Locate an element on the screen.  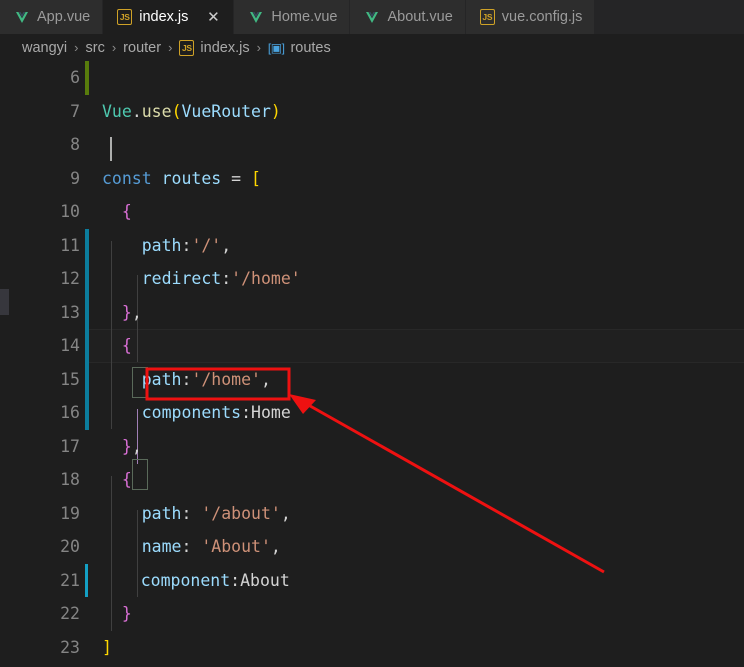
line-content: component:About is located at coordinates (215, 580).